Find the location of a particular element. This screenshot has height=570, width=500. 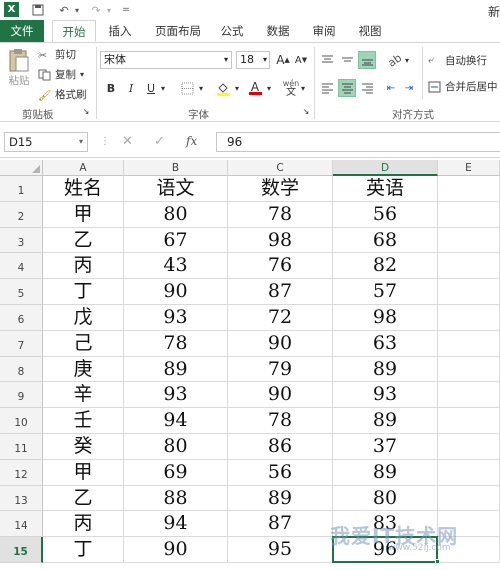

tab-page-layout: 页面布局 is located at coordinates (178, 31).